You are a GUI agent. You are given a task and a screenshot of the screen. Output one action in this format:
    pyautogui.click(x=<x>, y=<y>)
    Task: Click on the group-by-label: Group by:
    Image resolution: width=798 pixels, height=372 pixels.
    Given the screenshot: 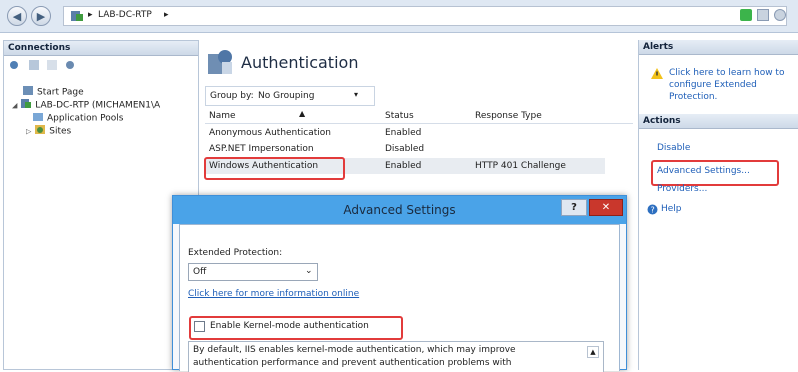 What is the action you would take?
    pyautogui.click(x=232, y=96)
    